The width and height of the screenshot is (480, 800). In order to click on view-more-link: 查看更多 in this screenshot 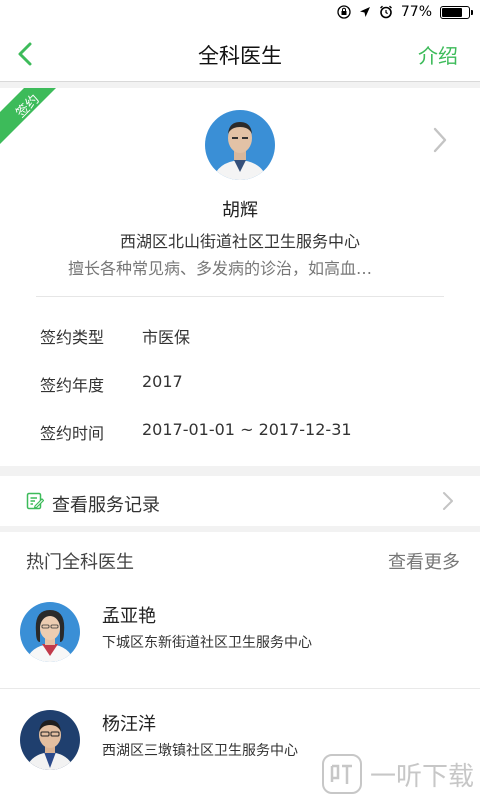, I will do `click(424, 561)`.